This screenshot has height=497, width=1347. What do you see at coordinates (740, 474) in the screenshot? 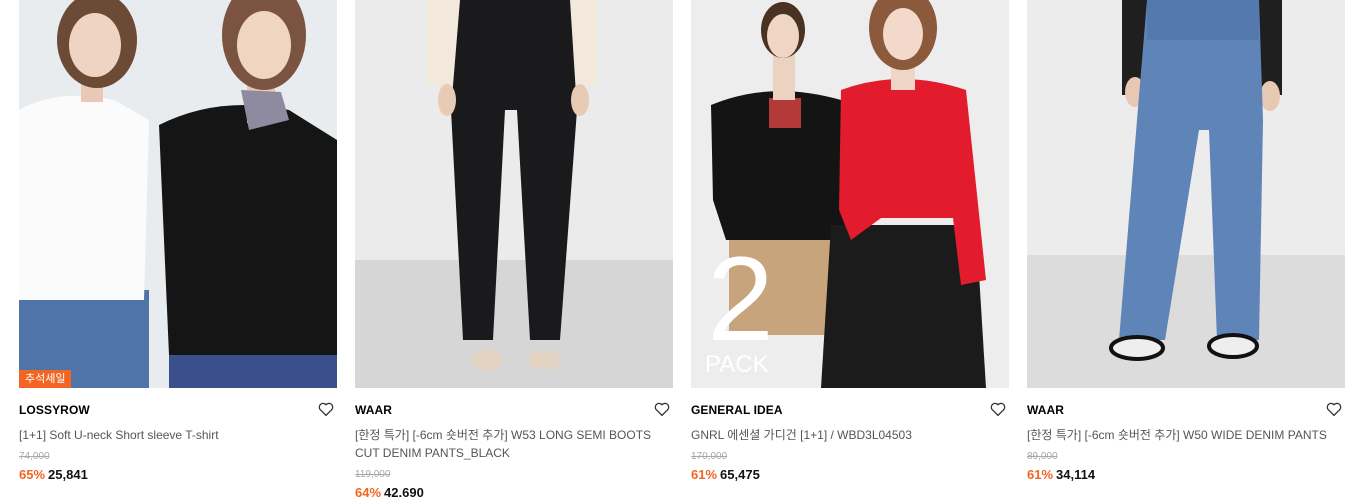
I see `sale-price: 65,475` at bounding box center [740, 474].